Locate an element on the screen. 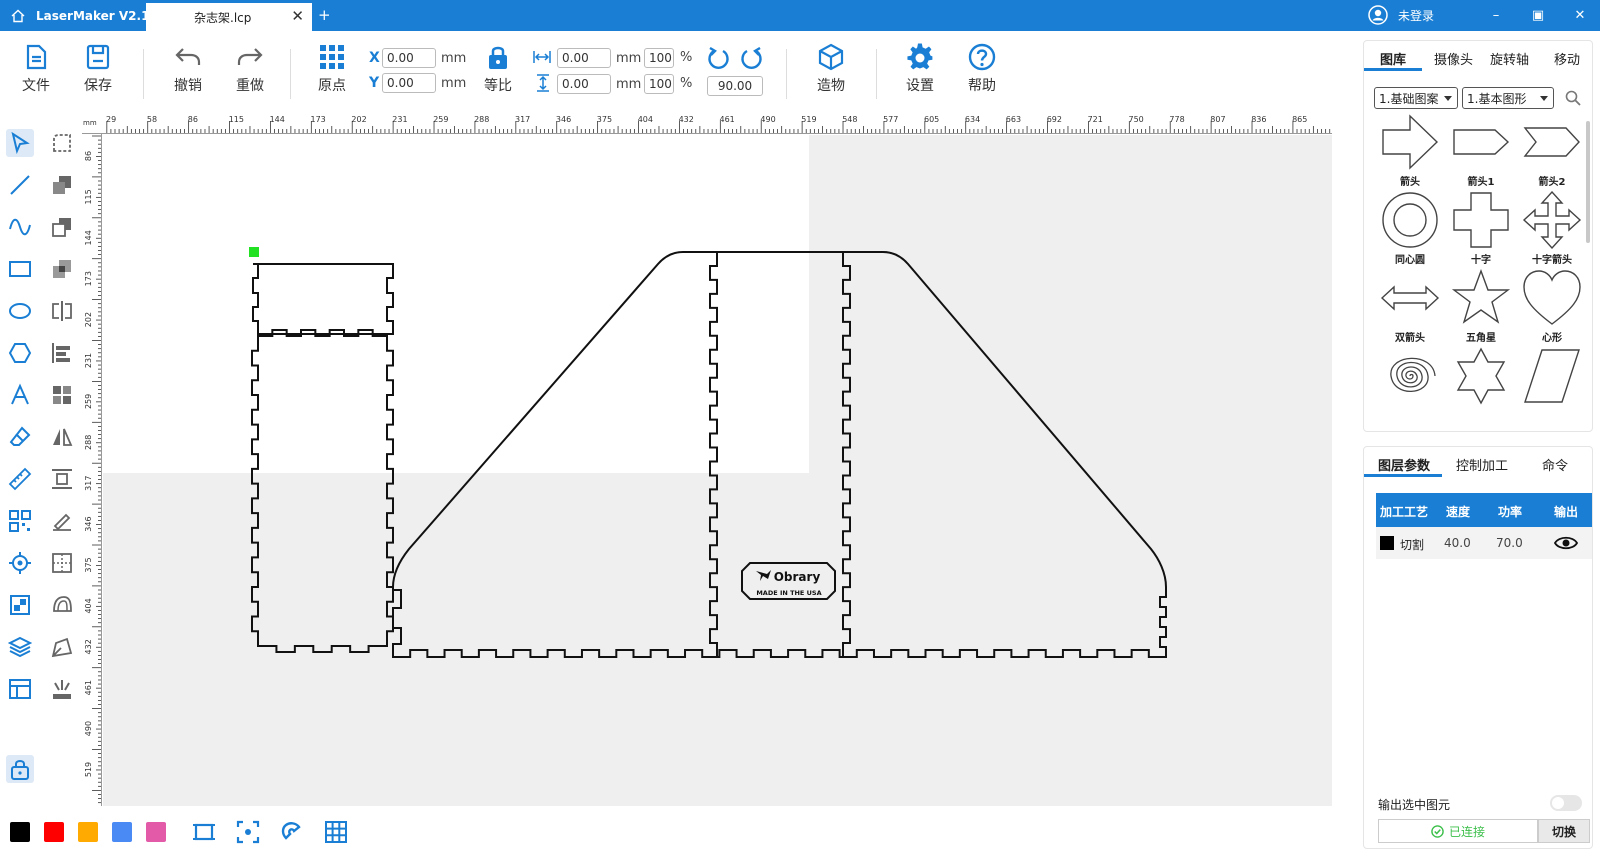  tab-layer-params: 图层参数 is located at coordinates (1404, 464).